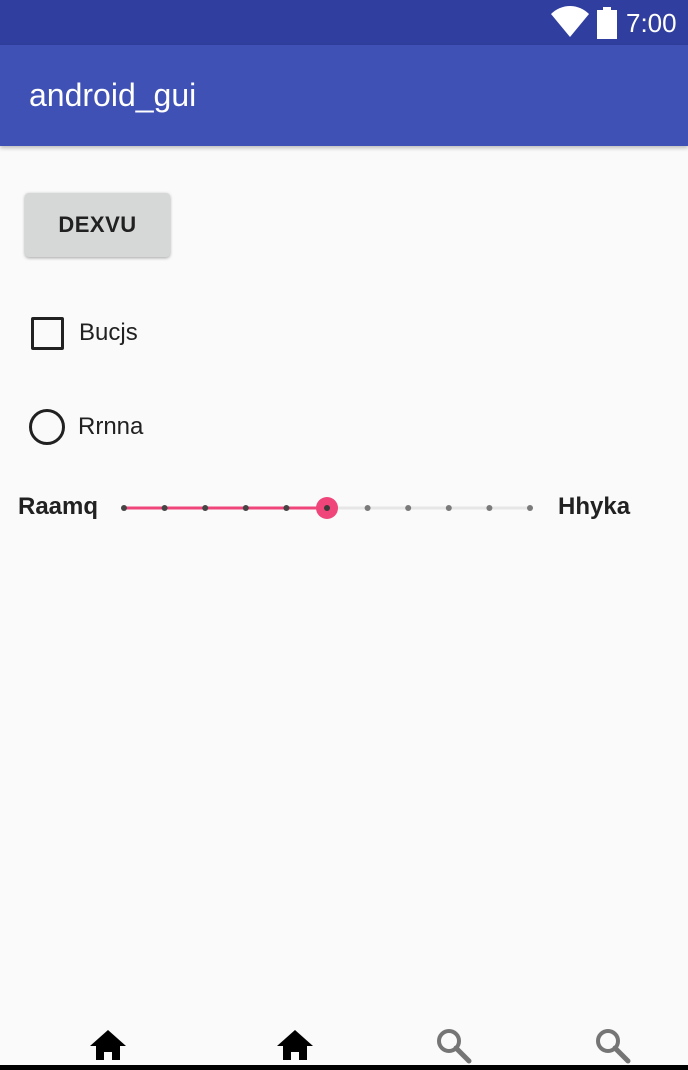 The width and height of the screenshot is (688, 1070). I want to click on status-clock: 7:00, so click(651, 23).